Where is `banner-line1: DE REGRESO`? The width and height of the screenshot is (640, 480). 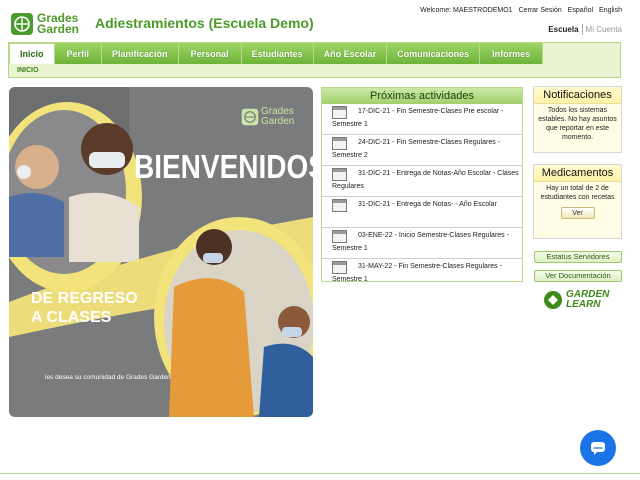
banner-line1: DE REGRESO is located at coordinates (84, 298).